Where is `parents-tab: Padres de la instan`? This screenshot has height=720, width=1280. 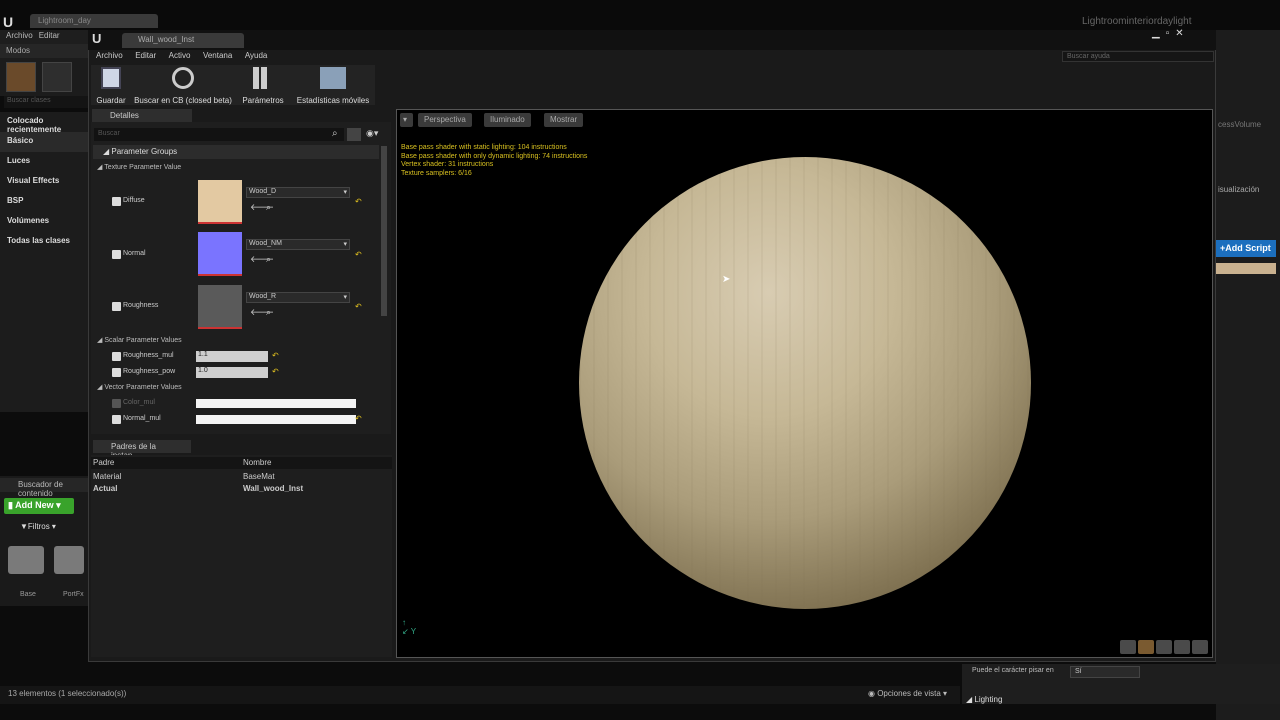
parents-tab: Padres de la instan is located at coordinates (142, 450).